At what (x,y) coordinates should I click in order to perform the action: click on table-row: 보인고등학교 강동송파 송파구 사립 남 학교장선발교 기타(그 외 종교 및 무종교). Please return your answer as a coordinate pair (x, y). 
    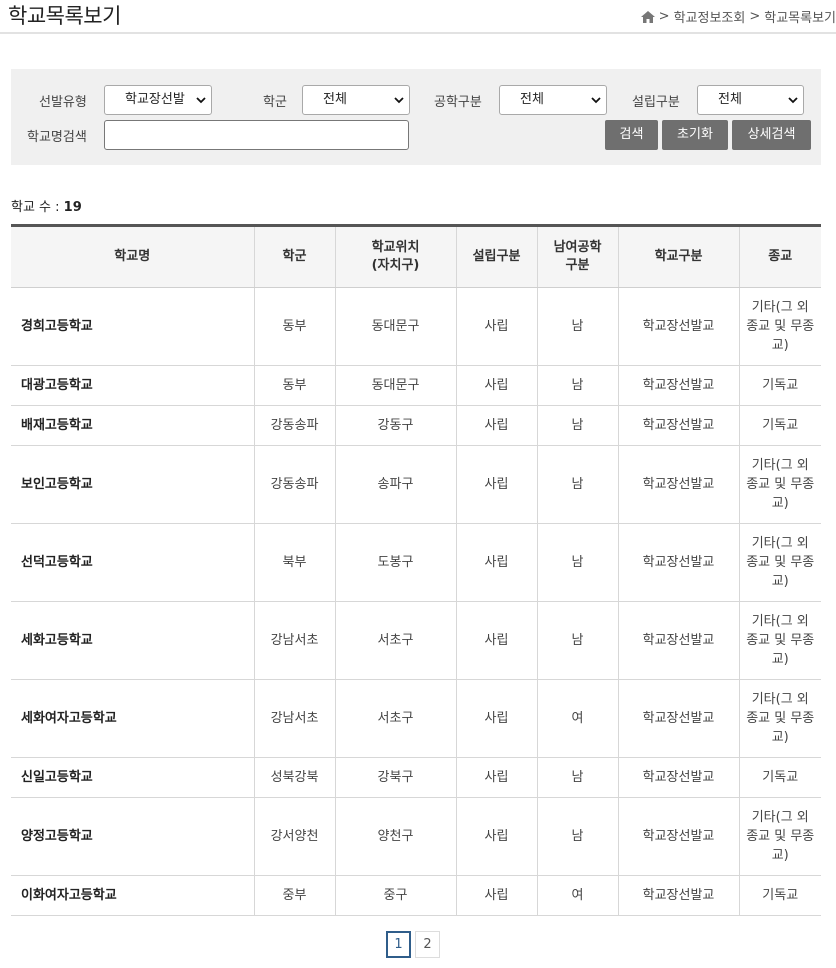
    Looking at the image, I should click on (416, 484).